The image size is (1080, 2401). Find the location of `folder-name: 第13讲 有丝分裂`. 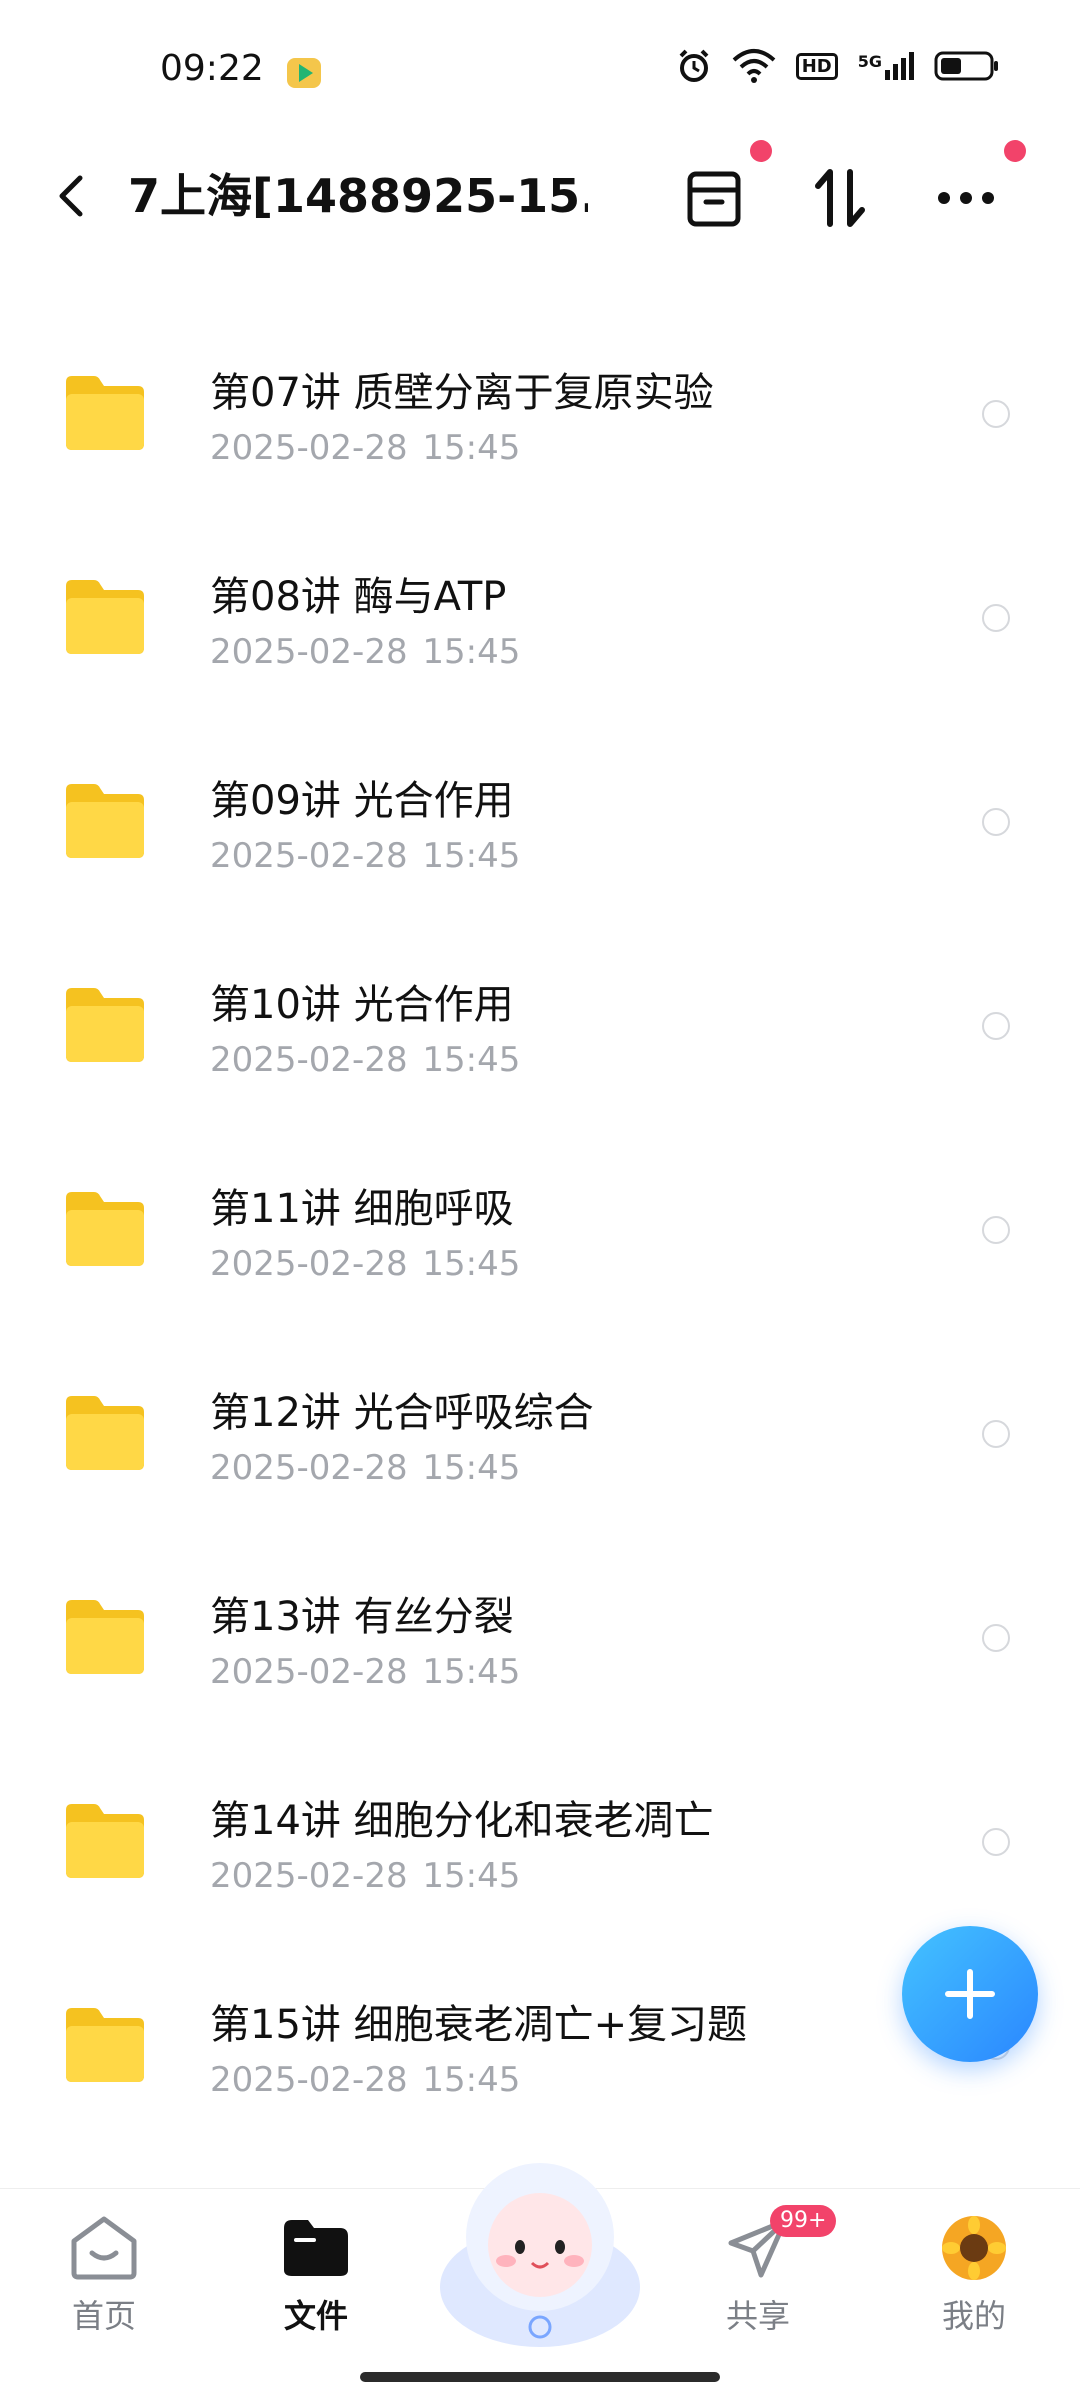

folder-name: 第13讲 有丝分裂 is located at coordinates (362, 1617).